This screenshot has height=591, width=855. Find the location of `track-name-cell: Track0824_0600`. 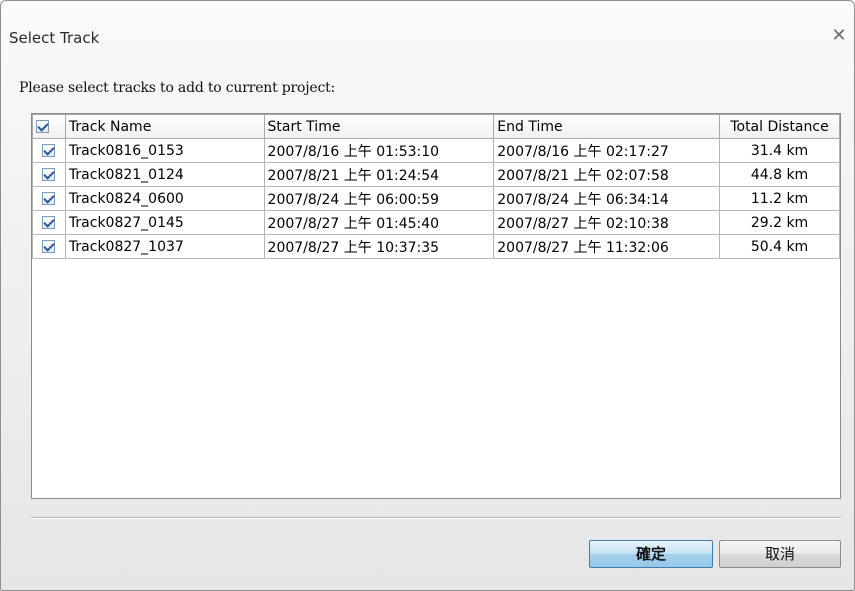

track-name-cell: Track0824_0600 is located at coordinates (164, 198).